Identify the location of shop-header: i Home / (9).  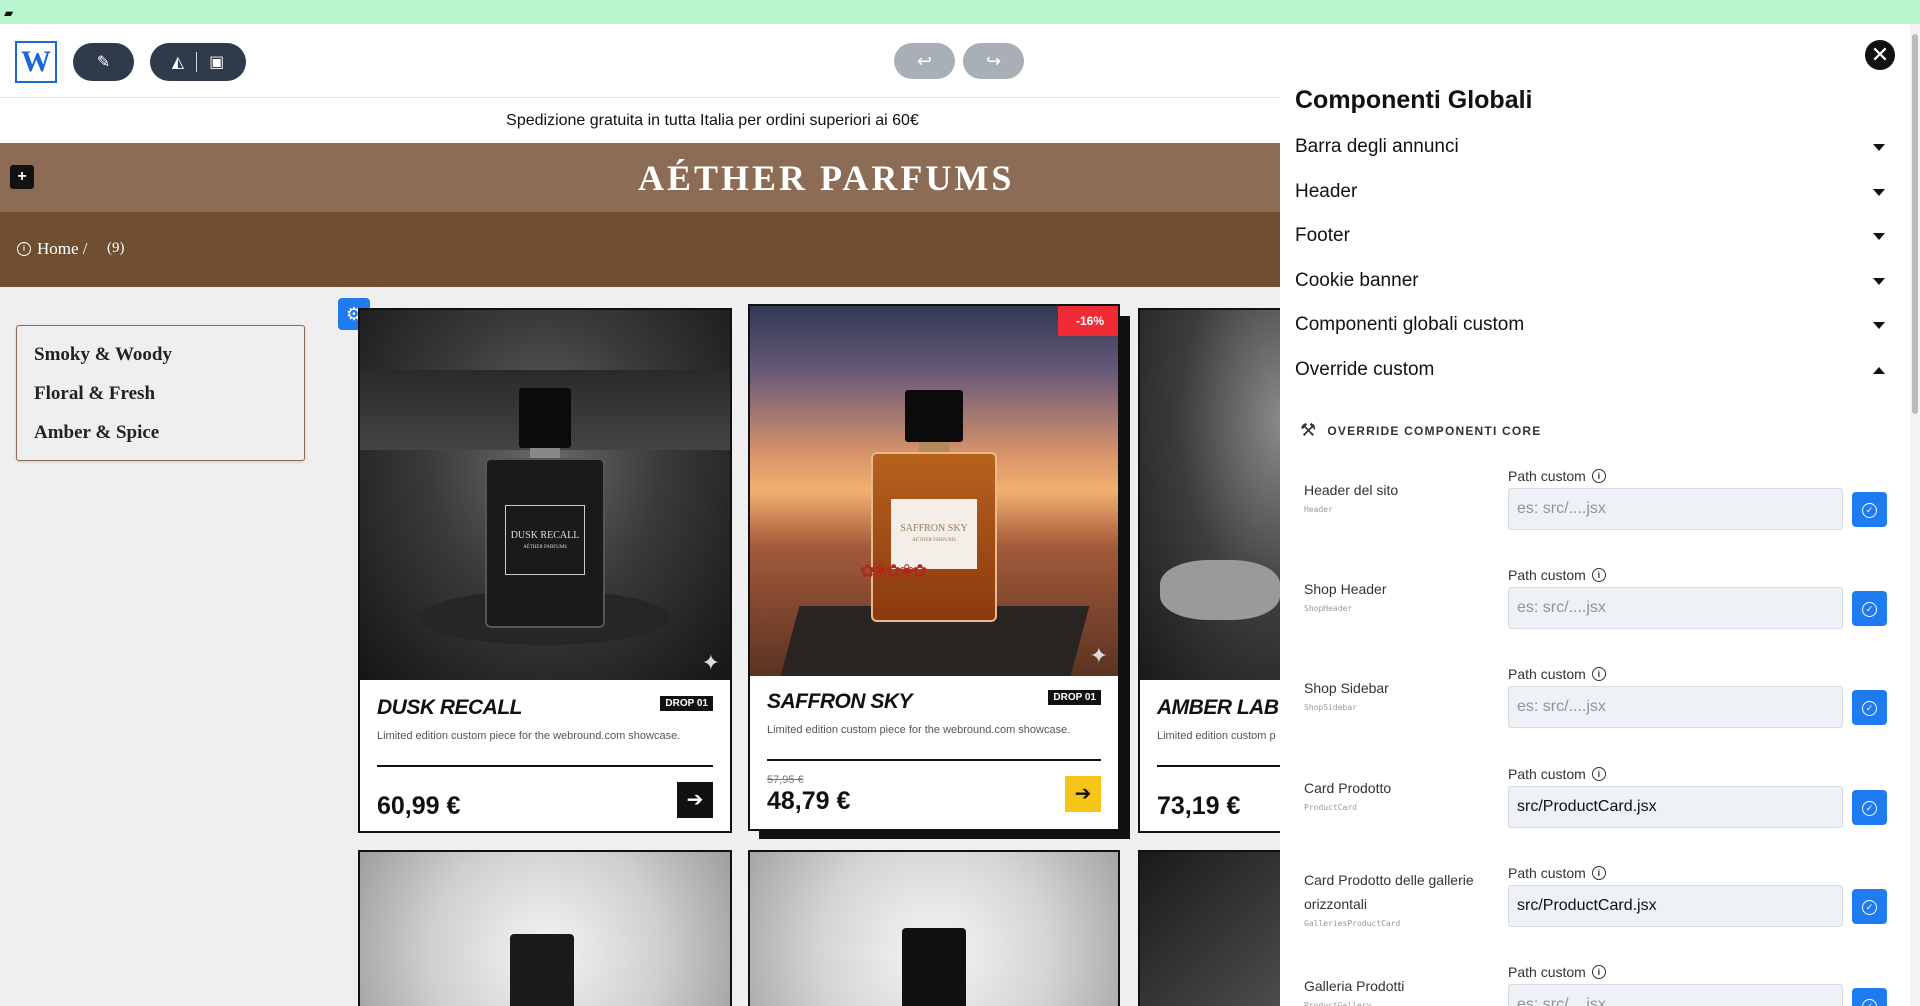
(640, 249).